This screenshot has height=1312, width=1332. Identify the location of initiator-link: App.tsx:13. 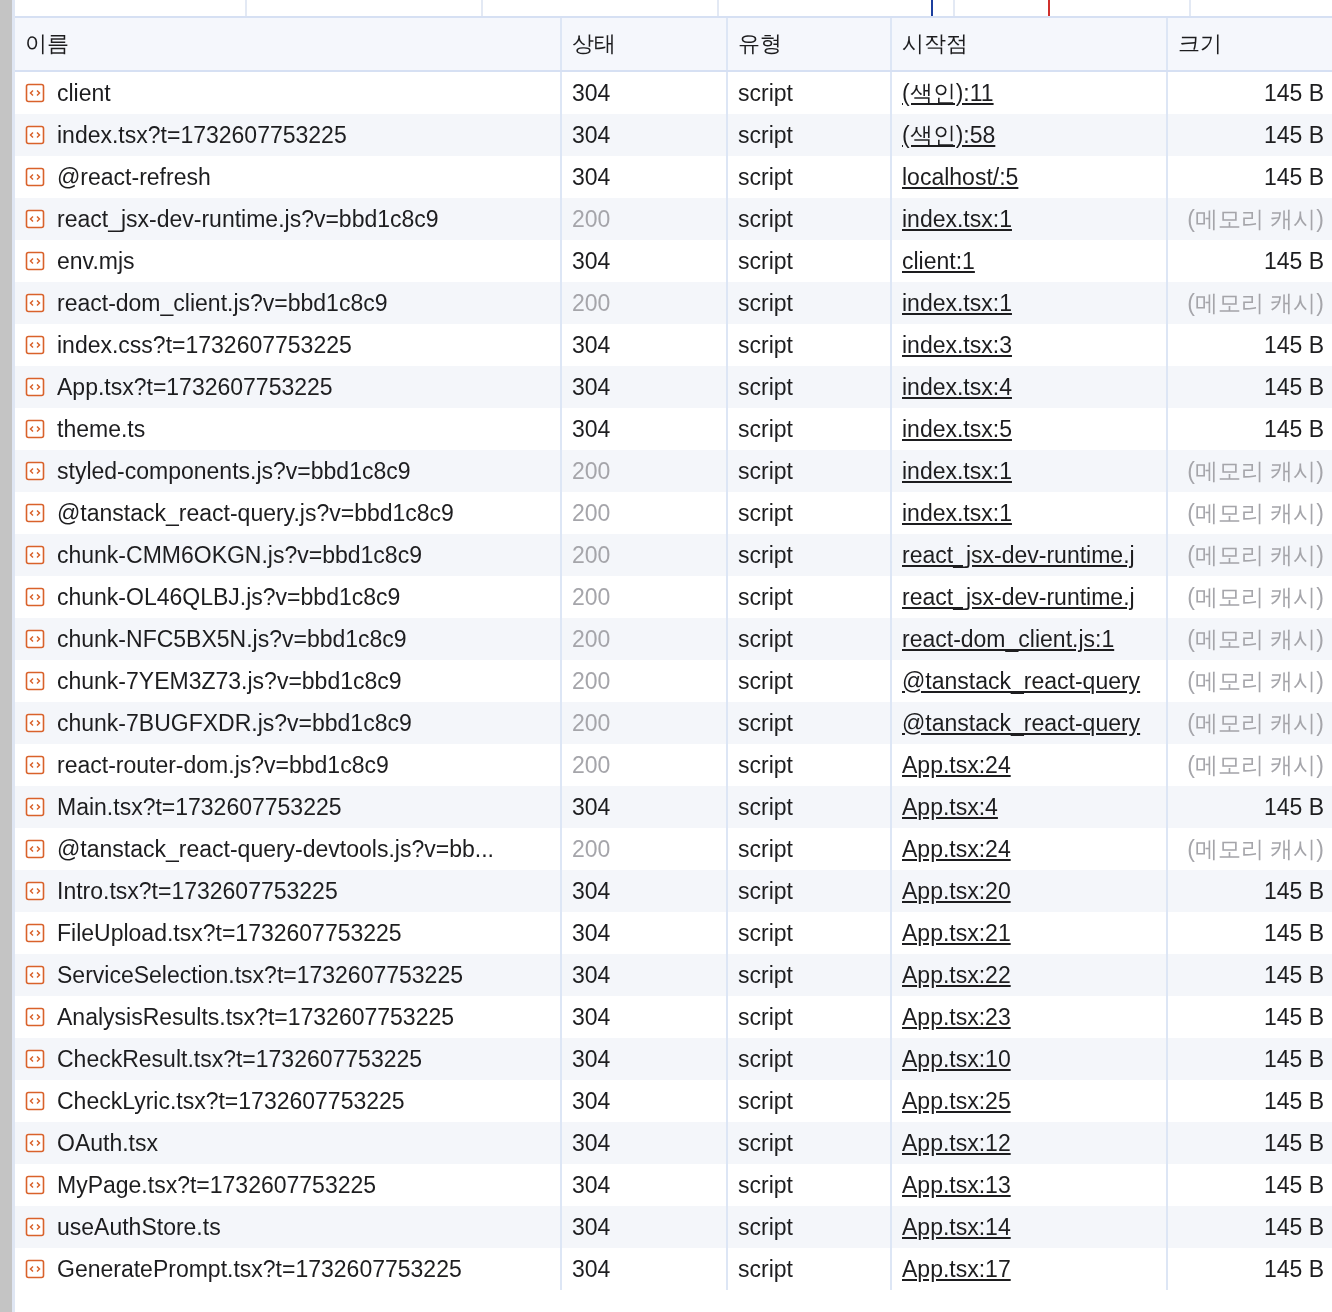
(956, 1185).